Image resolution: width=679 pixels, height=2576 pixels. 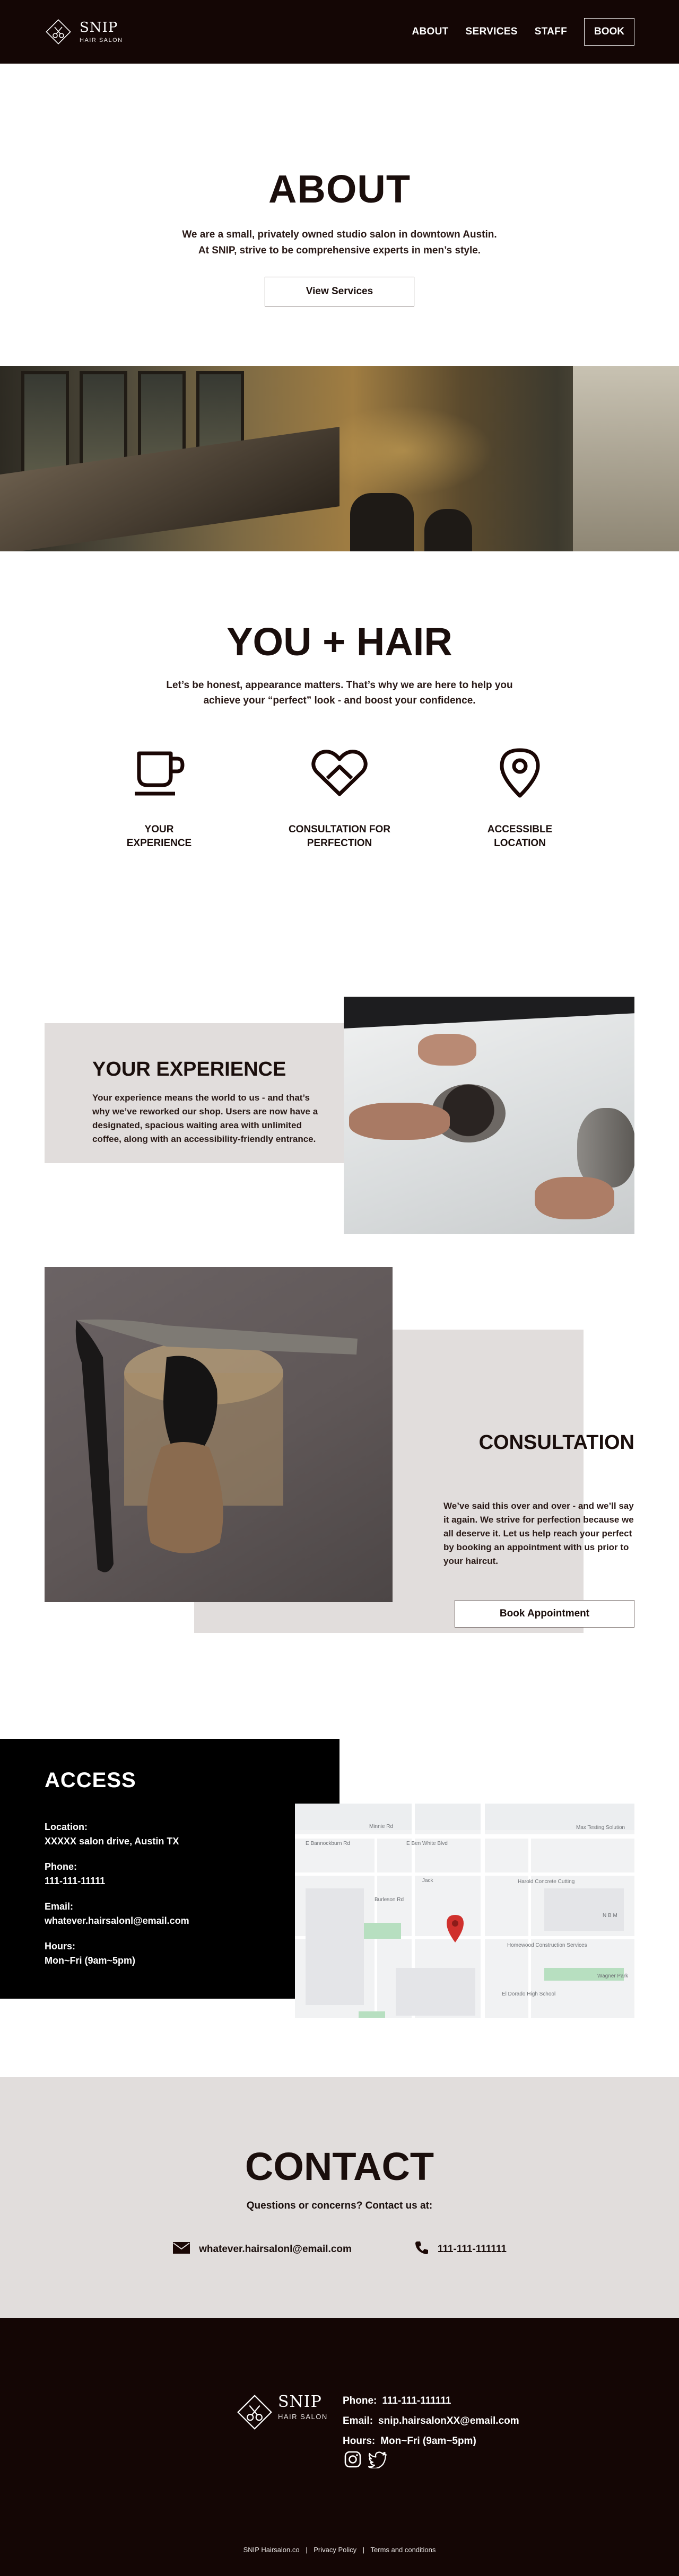 I want to click on brand-name: SNIP, so click(x=99, y=27).